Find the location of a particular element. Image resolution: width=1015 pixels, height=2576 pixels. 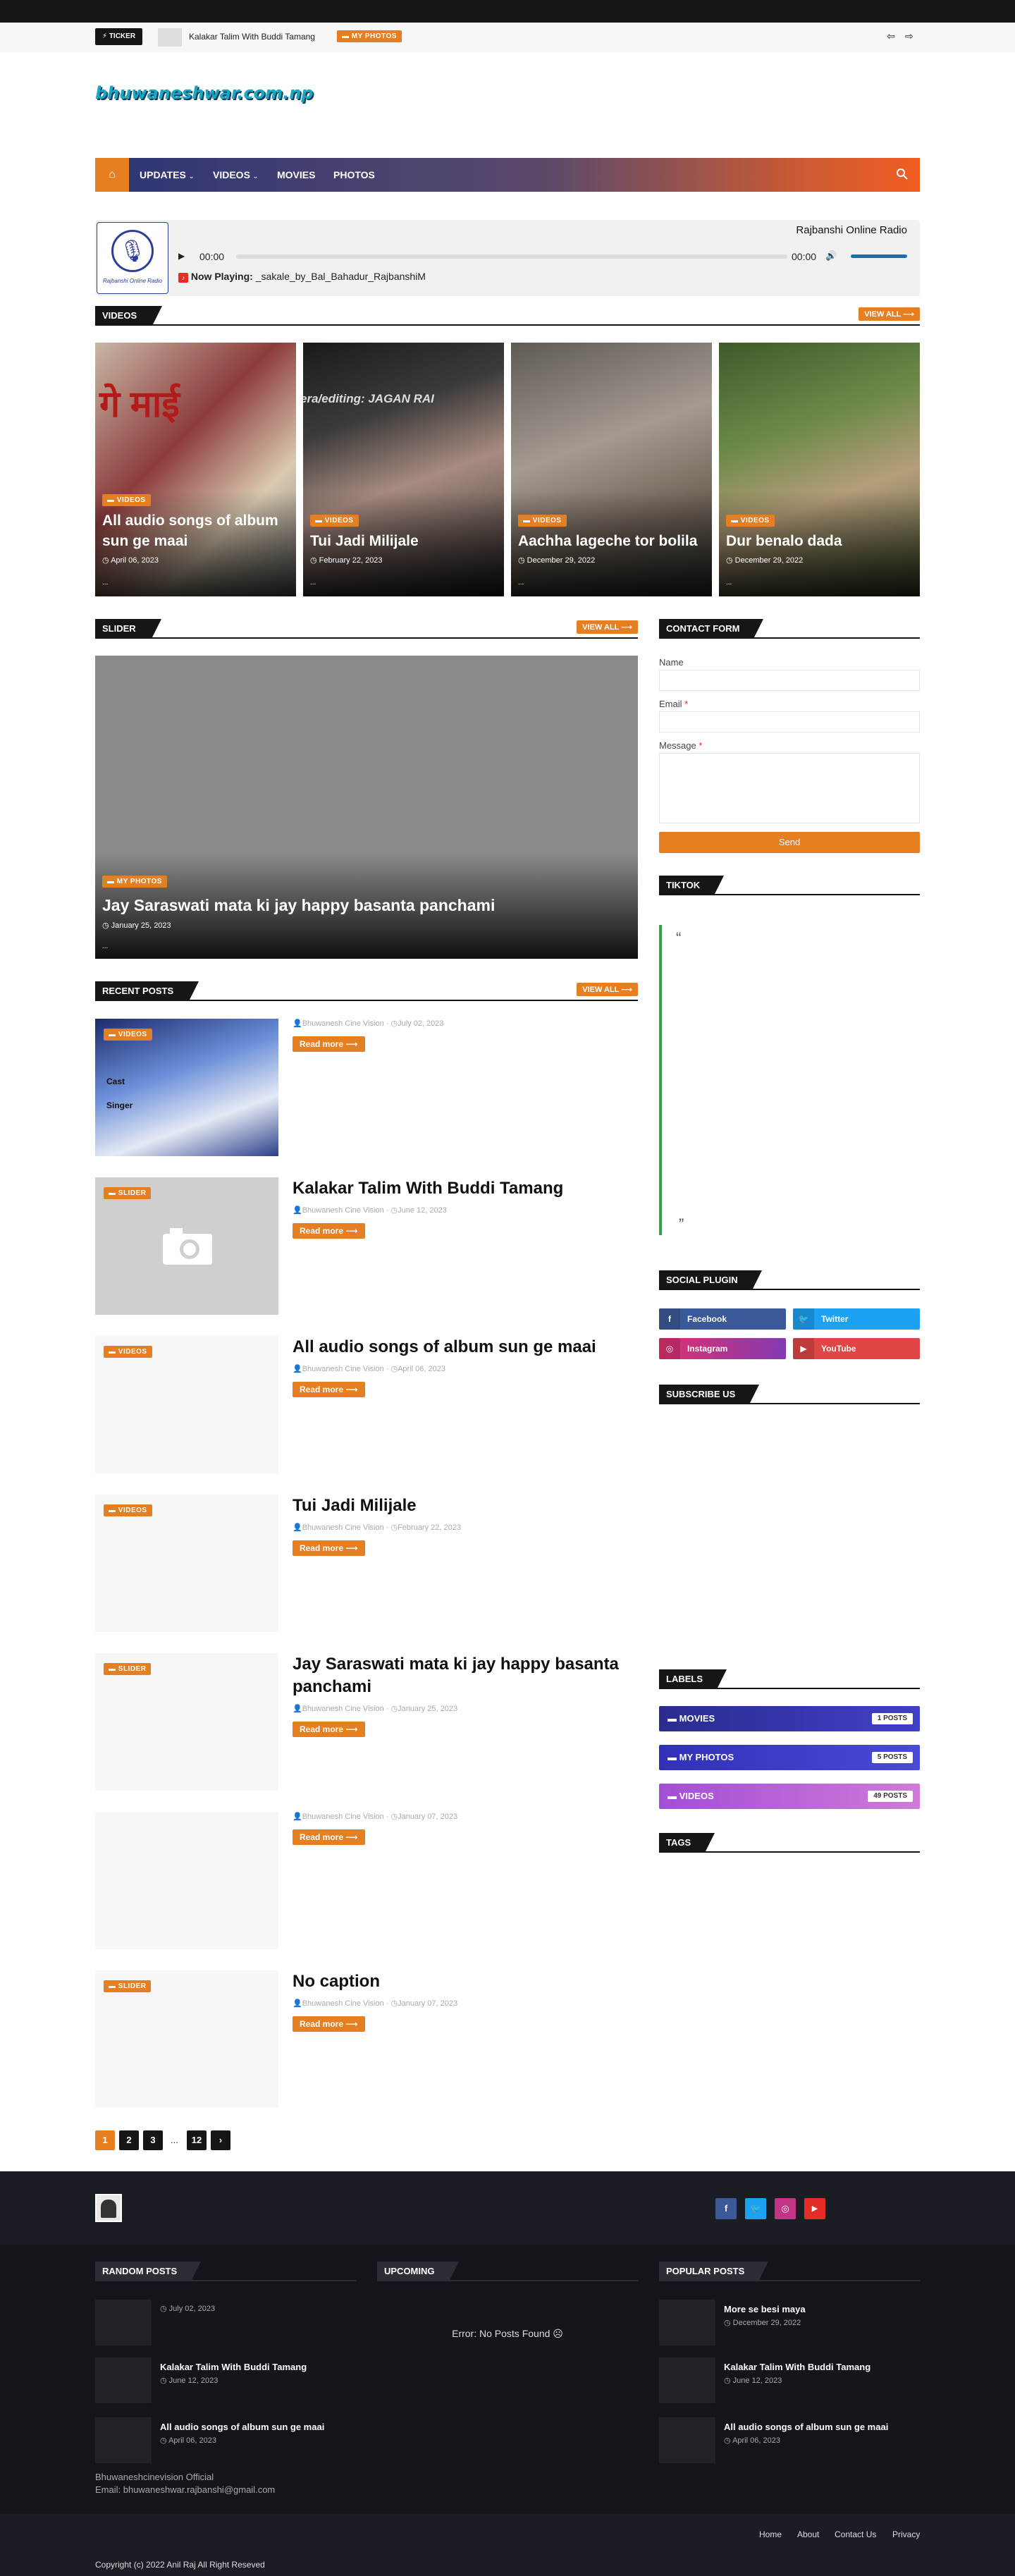

name-input is located at coordinates (790, 680).